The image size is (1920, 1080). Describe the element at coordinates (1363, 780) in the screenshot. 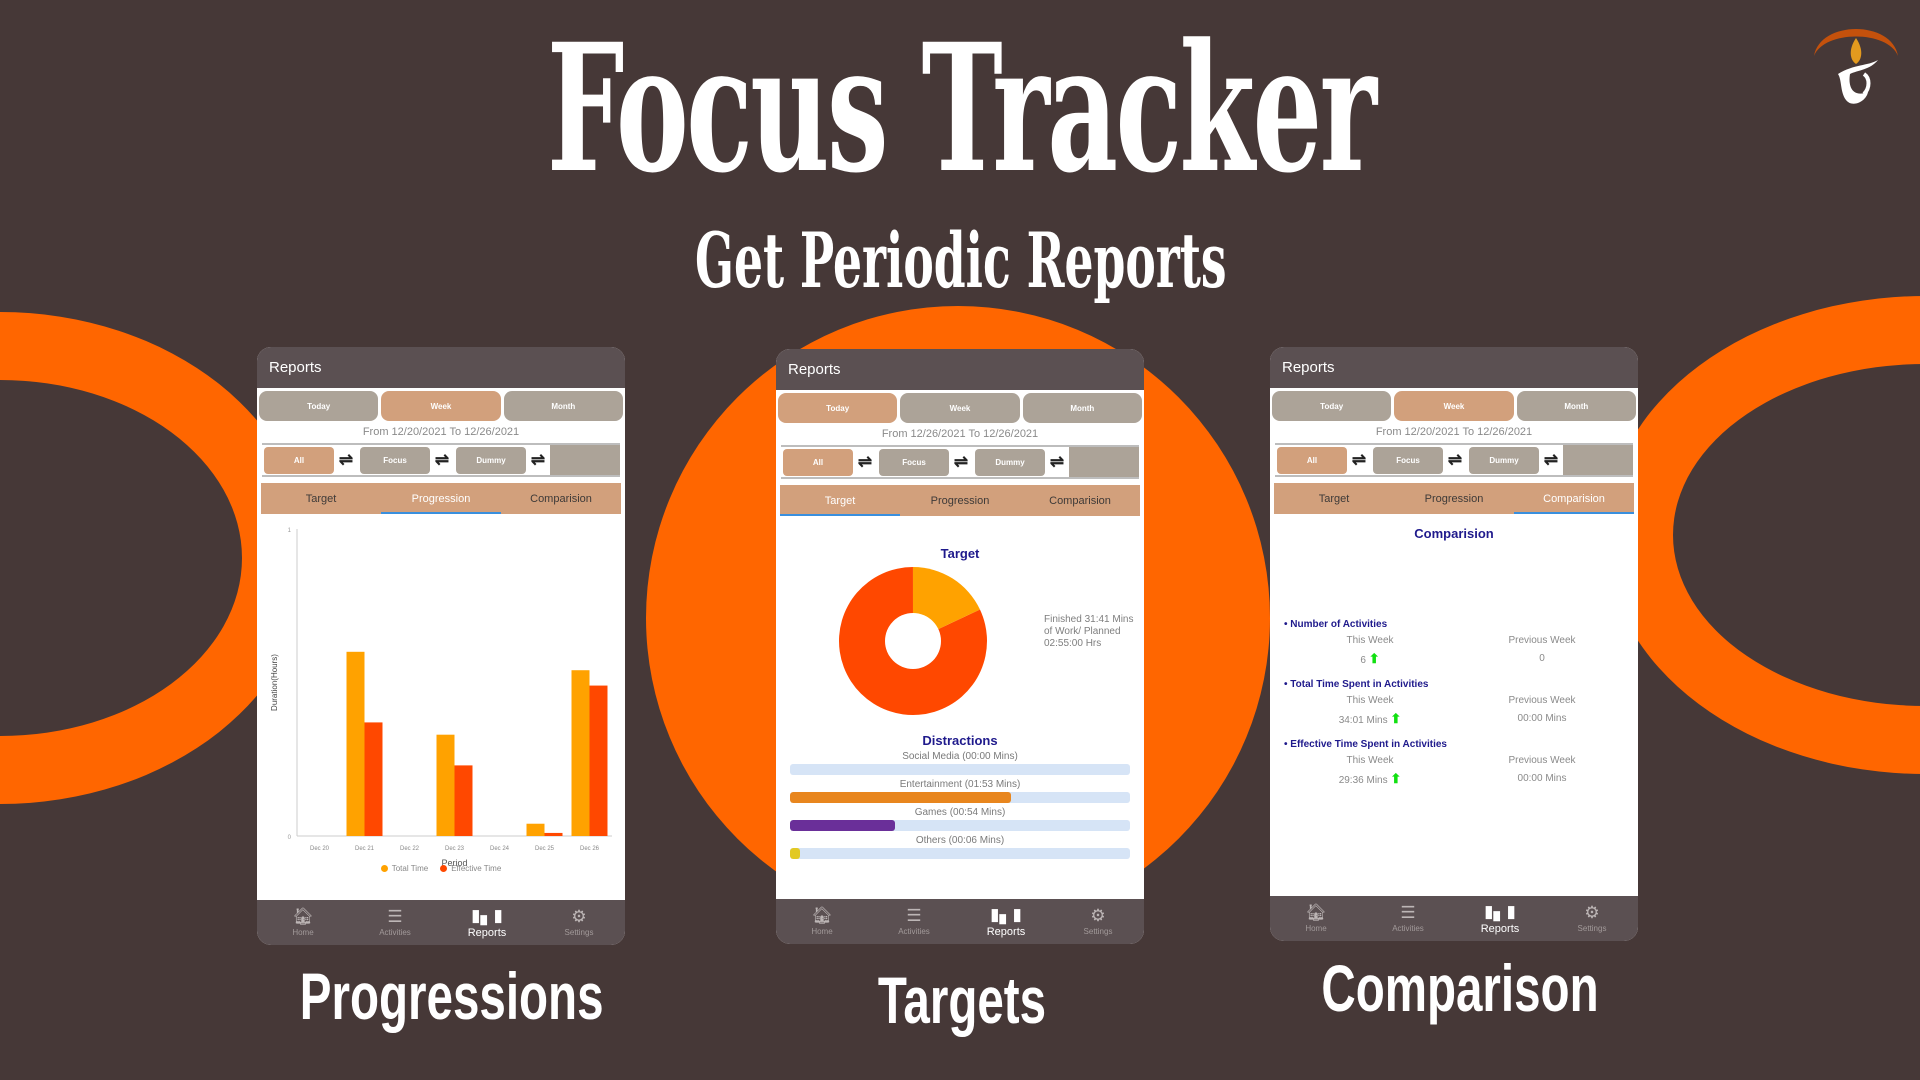

I see `value-text: 29:36 Mins` at that location.